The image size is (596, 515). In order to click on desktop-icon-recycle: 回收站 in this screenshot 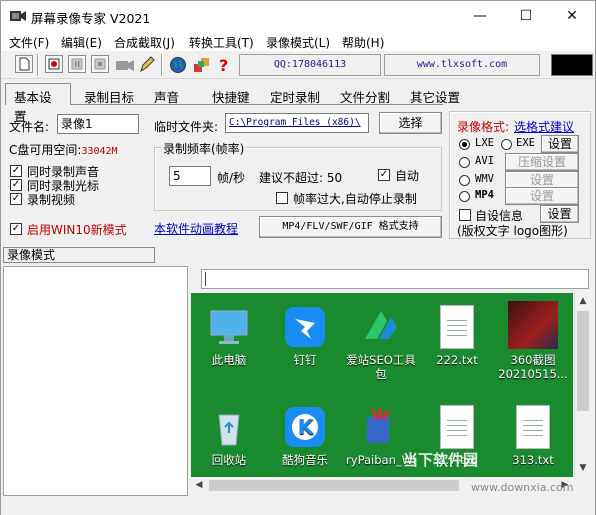, I will do `click(229, 436)`.